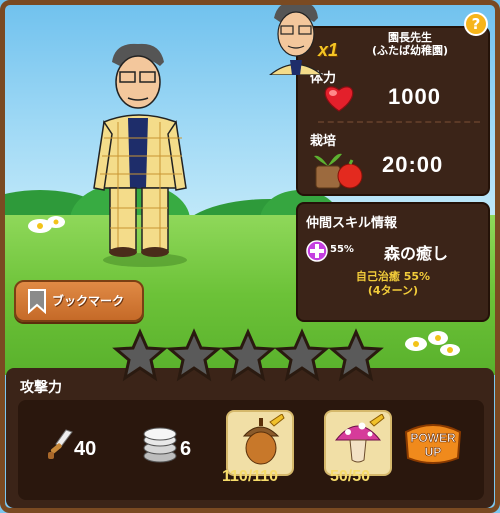  What do you see at coordinates (263, 439) in the screenshot?
I see `acorn-icon` at bounding box center [263, 439].